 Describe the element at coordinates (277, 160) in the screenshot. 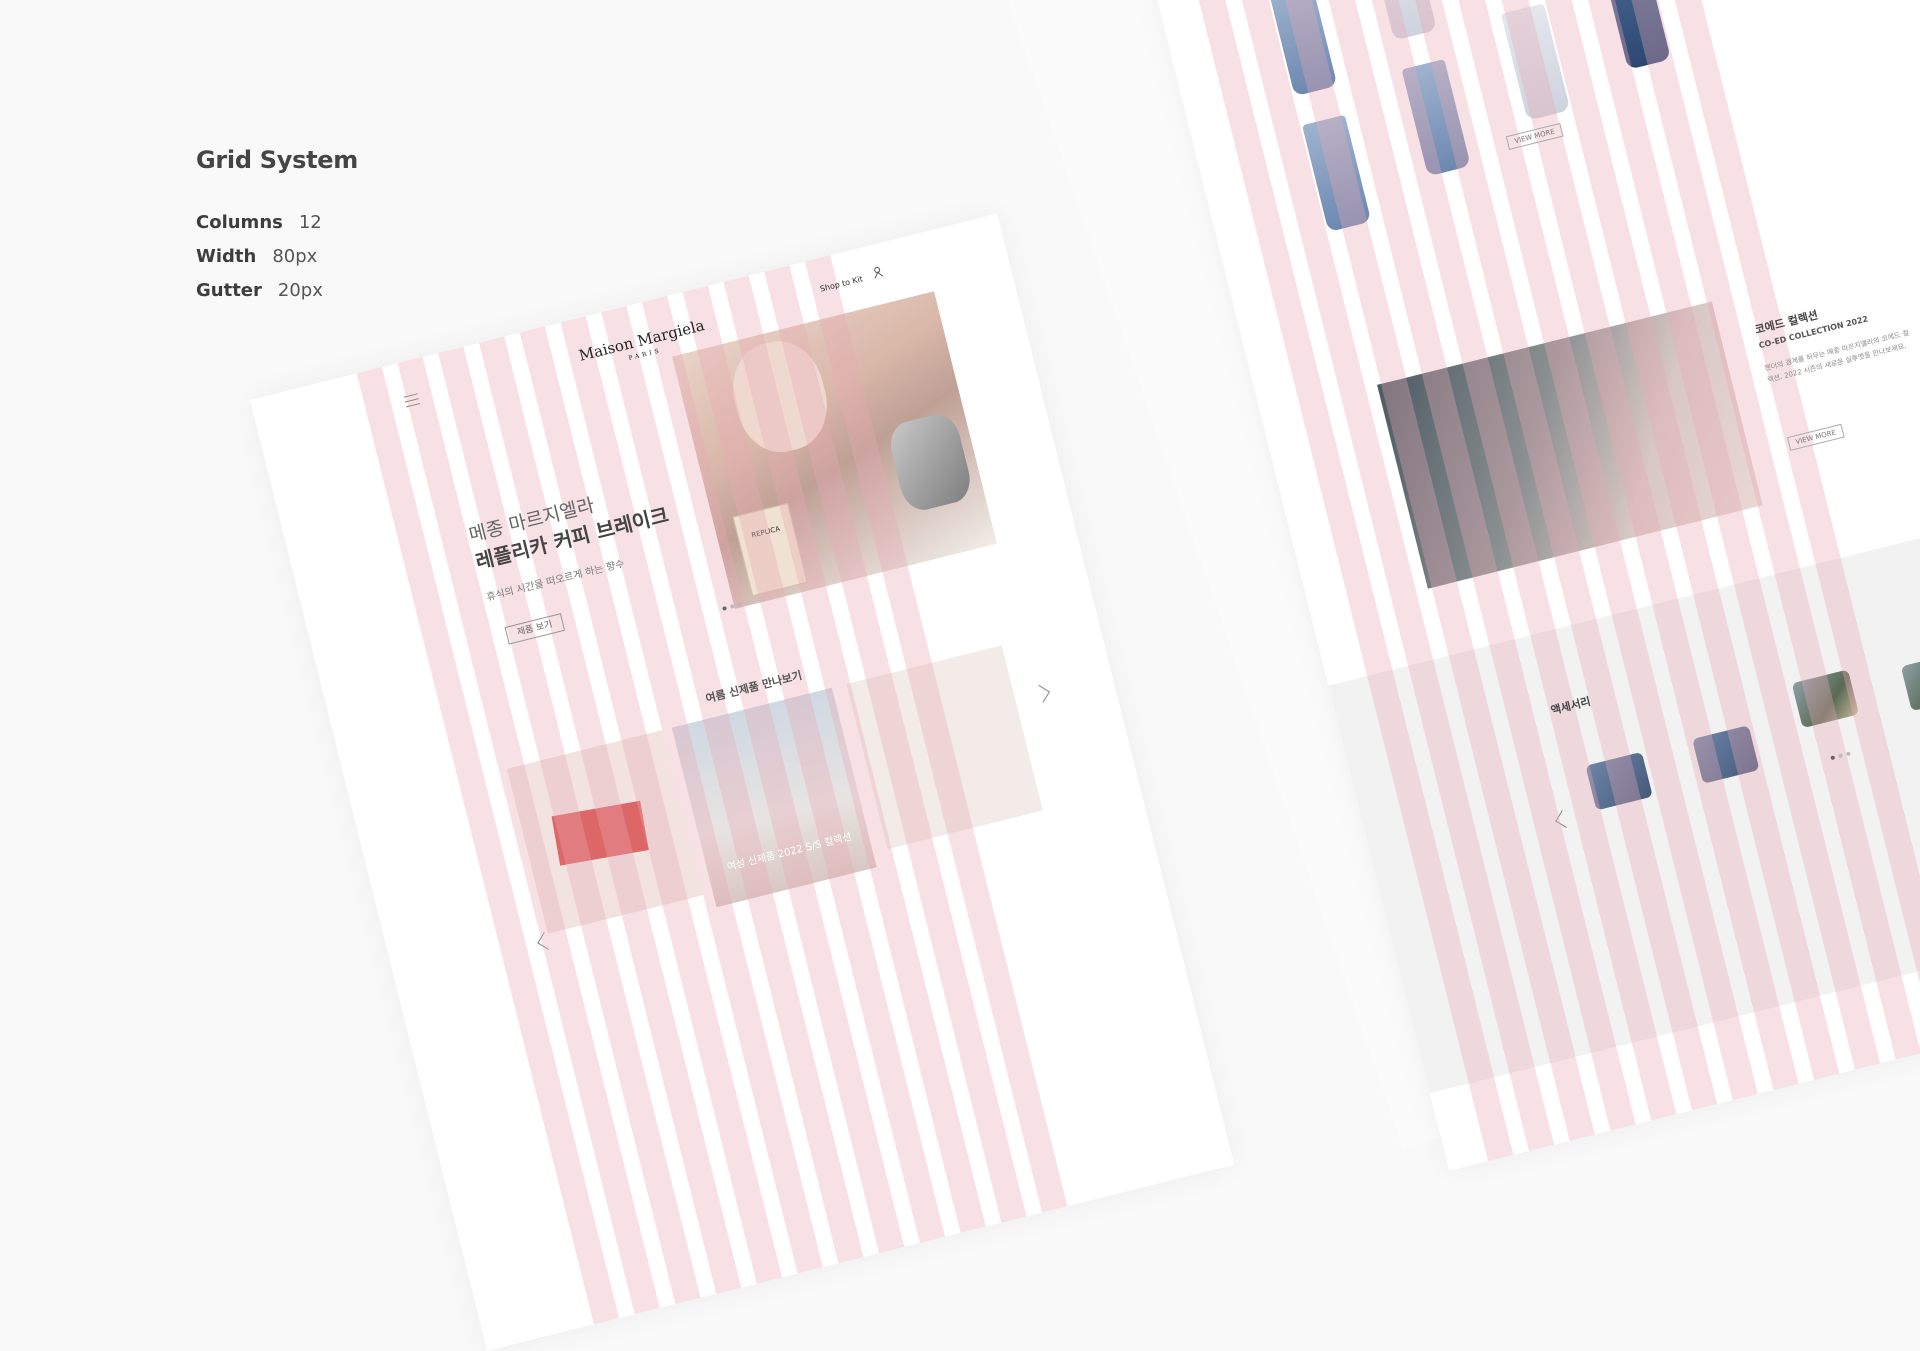

I see `spec-title: Grid System` at that location.